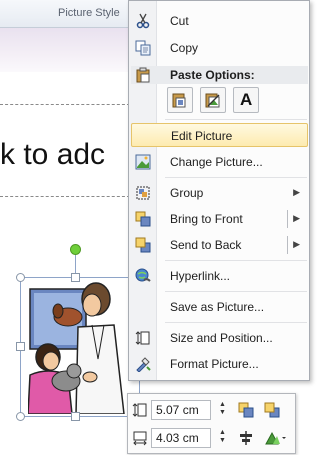  I want to click on menu-item-label: Bring to Front, so click(206, 219).